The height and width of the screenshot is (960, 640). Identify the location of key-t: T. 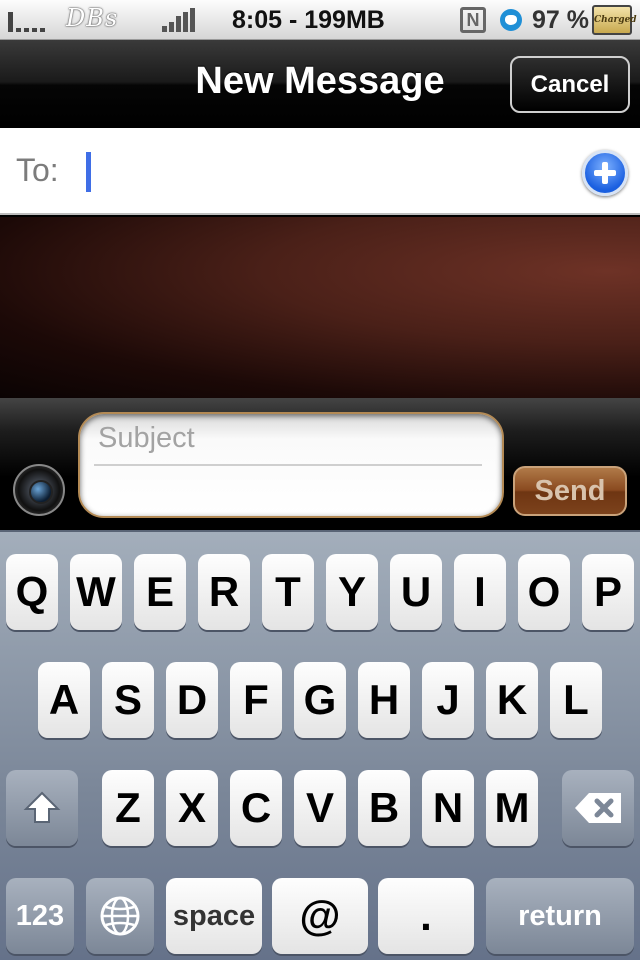
(288, 592).